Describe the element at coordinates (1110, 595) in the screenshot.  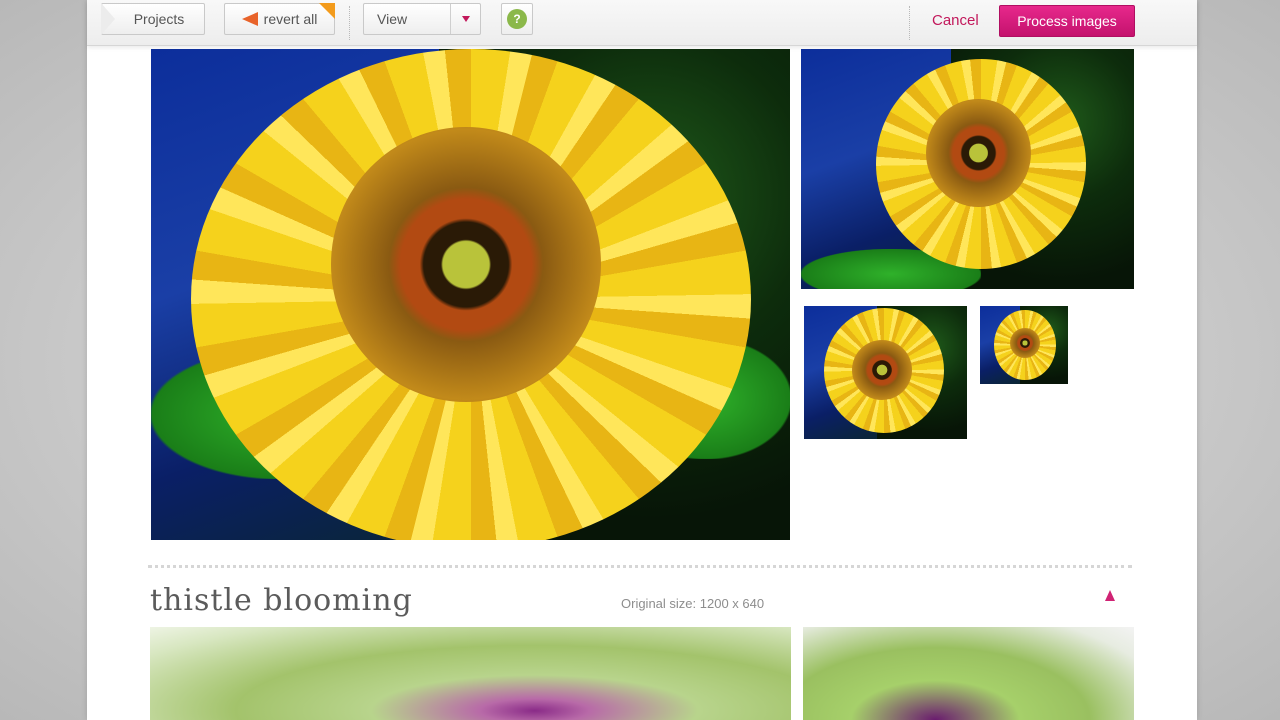
I see `triangle-up-icon` at that location.